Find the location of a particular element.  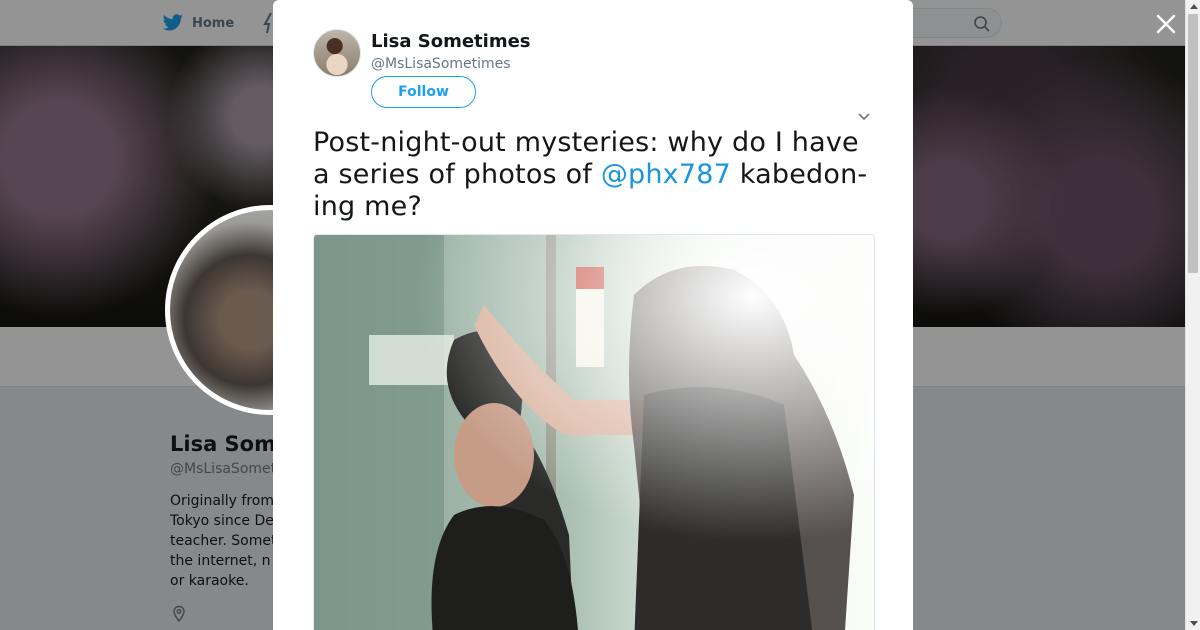

author-name: Lisa Sometimes is located at coordinates (451, 41).